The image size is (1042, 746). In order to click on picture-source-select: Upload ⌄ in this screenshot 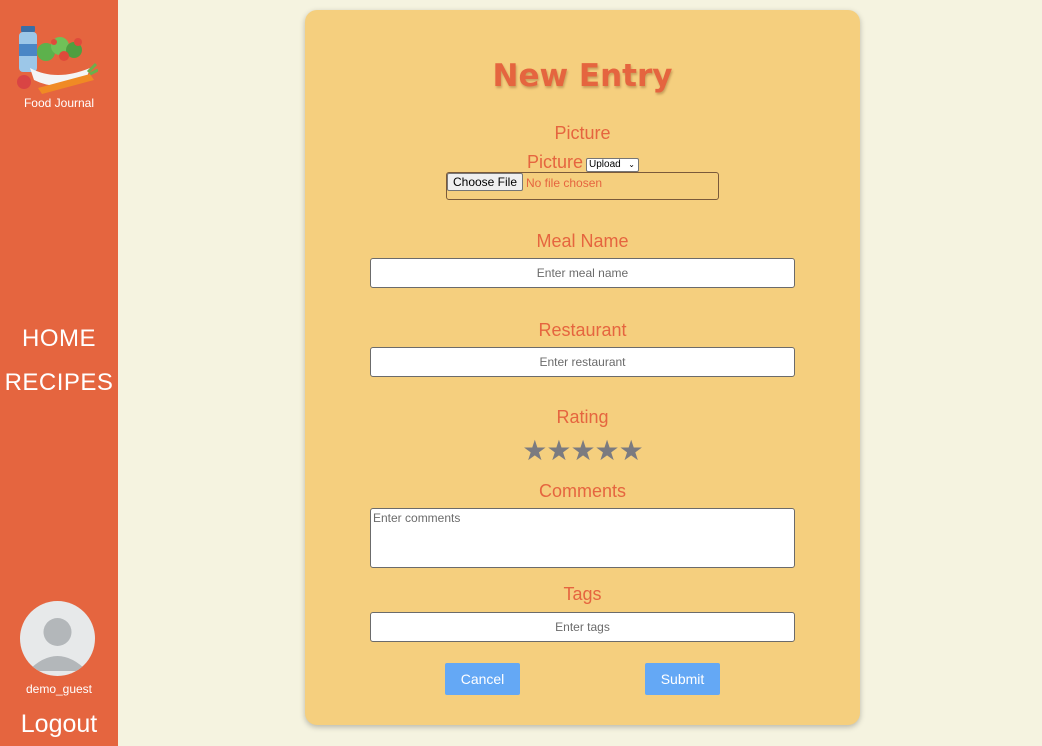, I will do `click(612, 165)`.